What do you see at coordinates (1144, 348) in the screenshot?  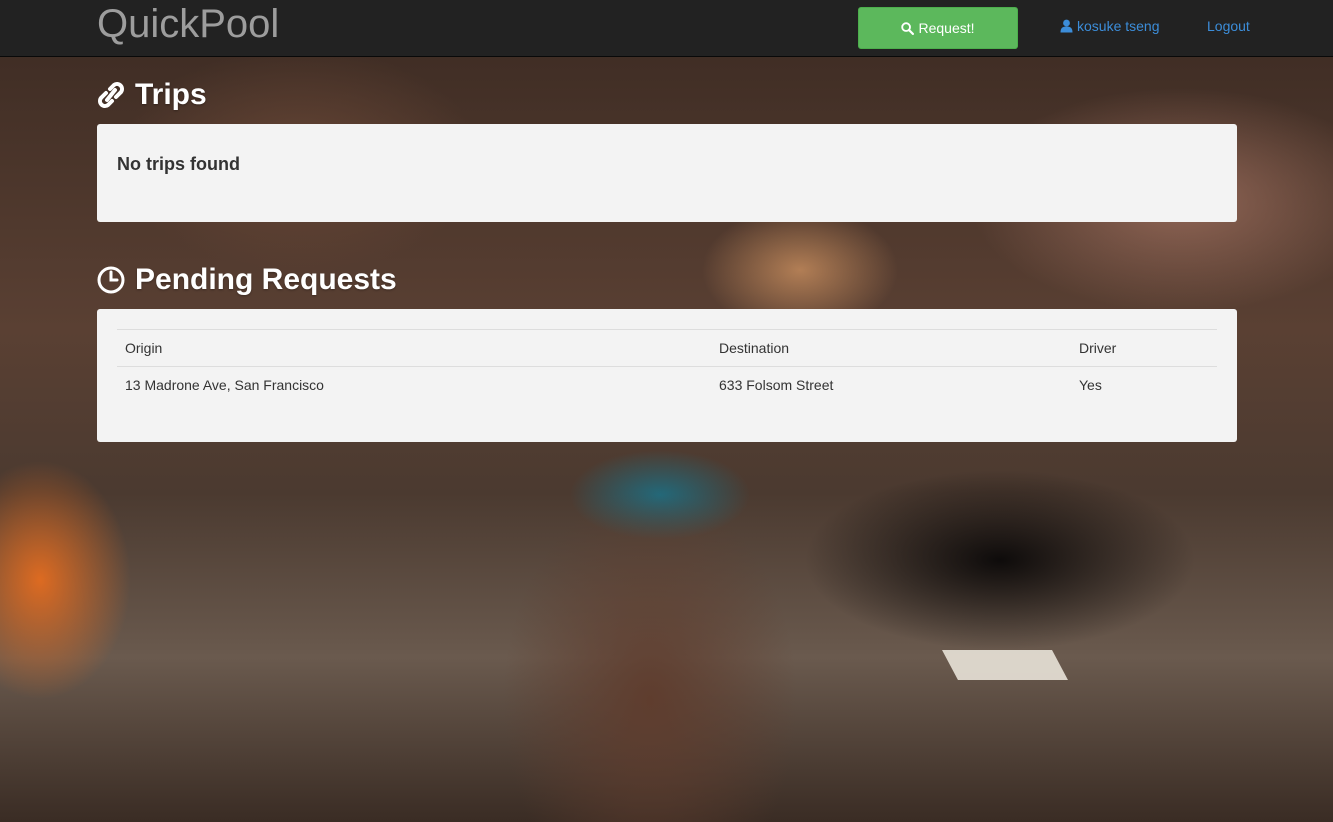 I see `column-header-driver: Driver` at bounding box center [1144, 348].